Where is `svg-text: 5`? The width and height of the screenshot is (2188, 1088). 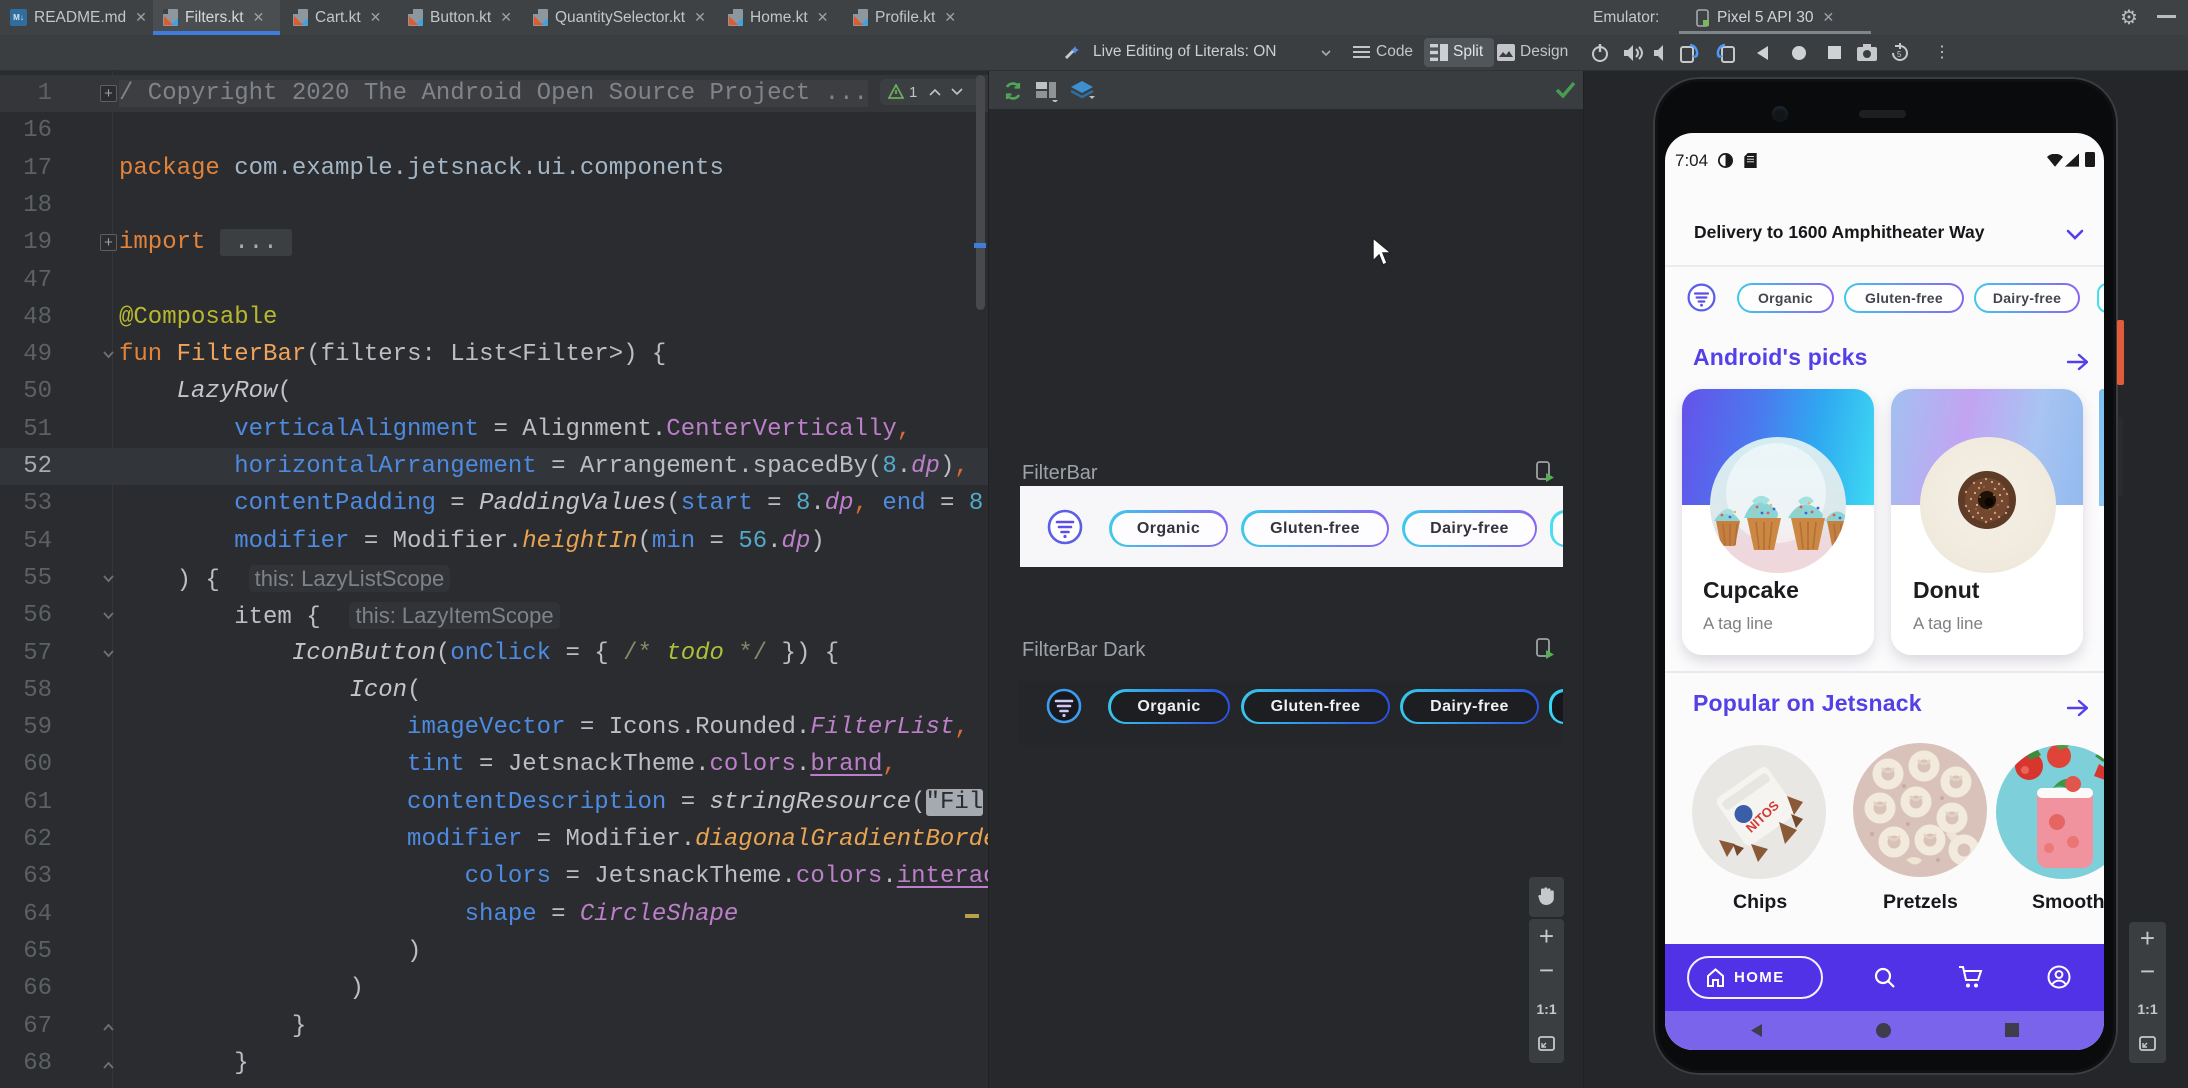
svg-text: 5 is located at coordinates (1899, 54).